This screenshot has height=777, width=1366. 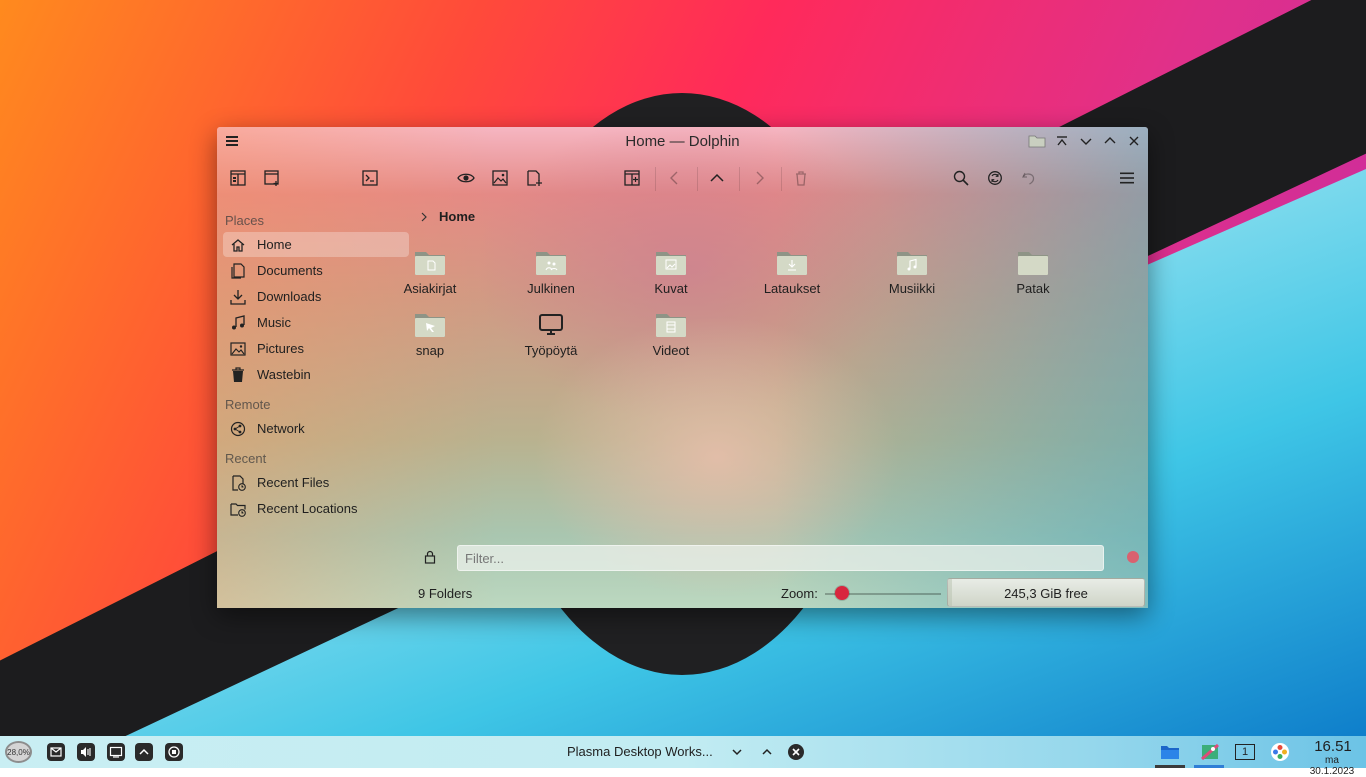 What do you see at coordinates (174, 752) in the screenshot?
I see `media-stop-icon` at bounding box center [174, 752].